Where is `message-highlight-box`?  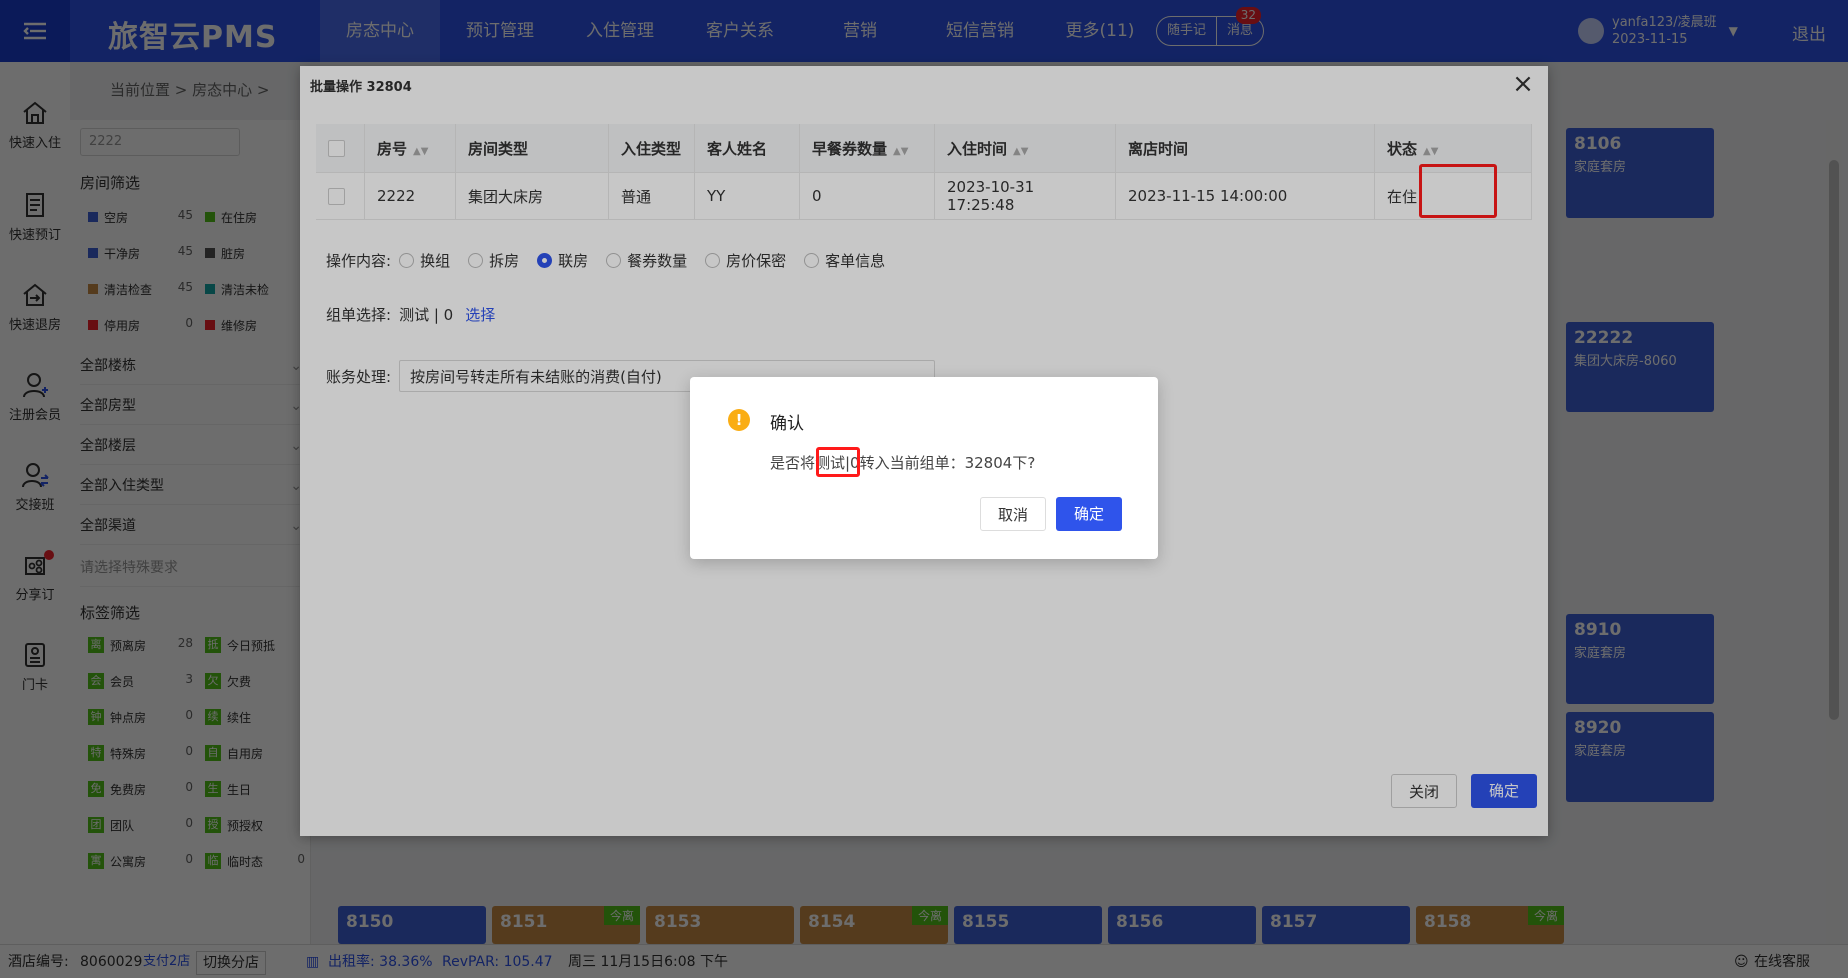 message-highlight-box is located at coordinates (838, 462).